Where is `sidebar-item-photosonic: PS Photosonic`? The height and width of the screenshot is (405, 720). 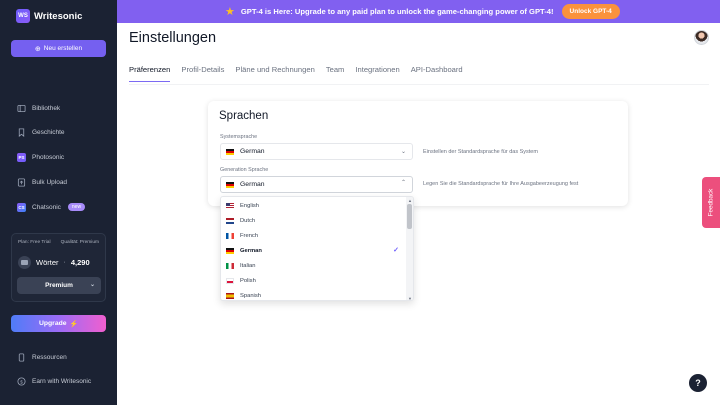 sidebar-item-photosonic: PS Photosonic is located at coordinates (64, 157).